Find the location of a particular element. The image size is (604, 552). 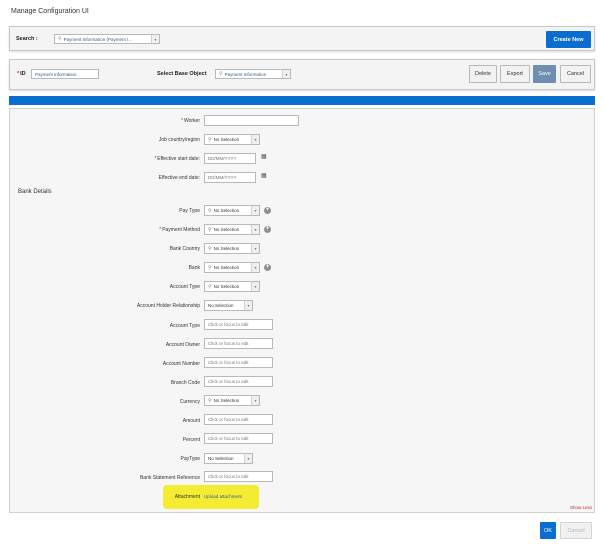

account-type-text-input: Click or focus to edit is located at coordinates (238, 324).